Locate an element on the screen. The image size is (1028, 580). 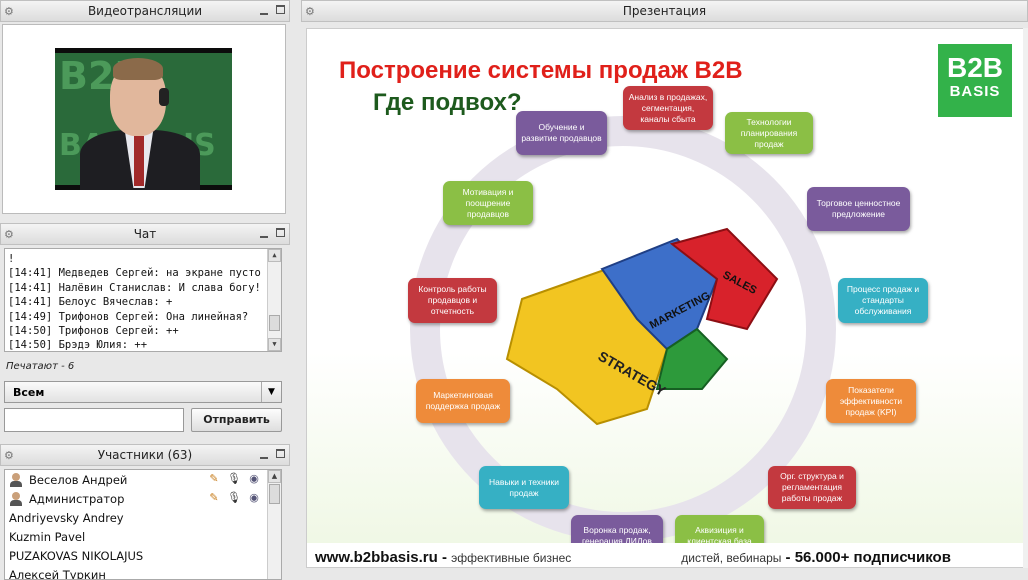
step-box: Контроль работы продавцов и отчетность is located at coordinates (452, 300).